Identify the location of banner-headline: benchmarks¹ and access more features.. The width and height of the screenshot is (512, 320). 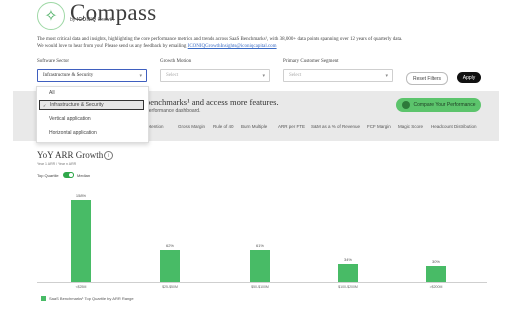
(212, 102).